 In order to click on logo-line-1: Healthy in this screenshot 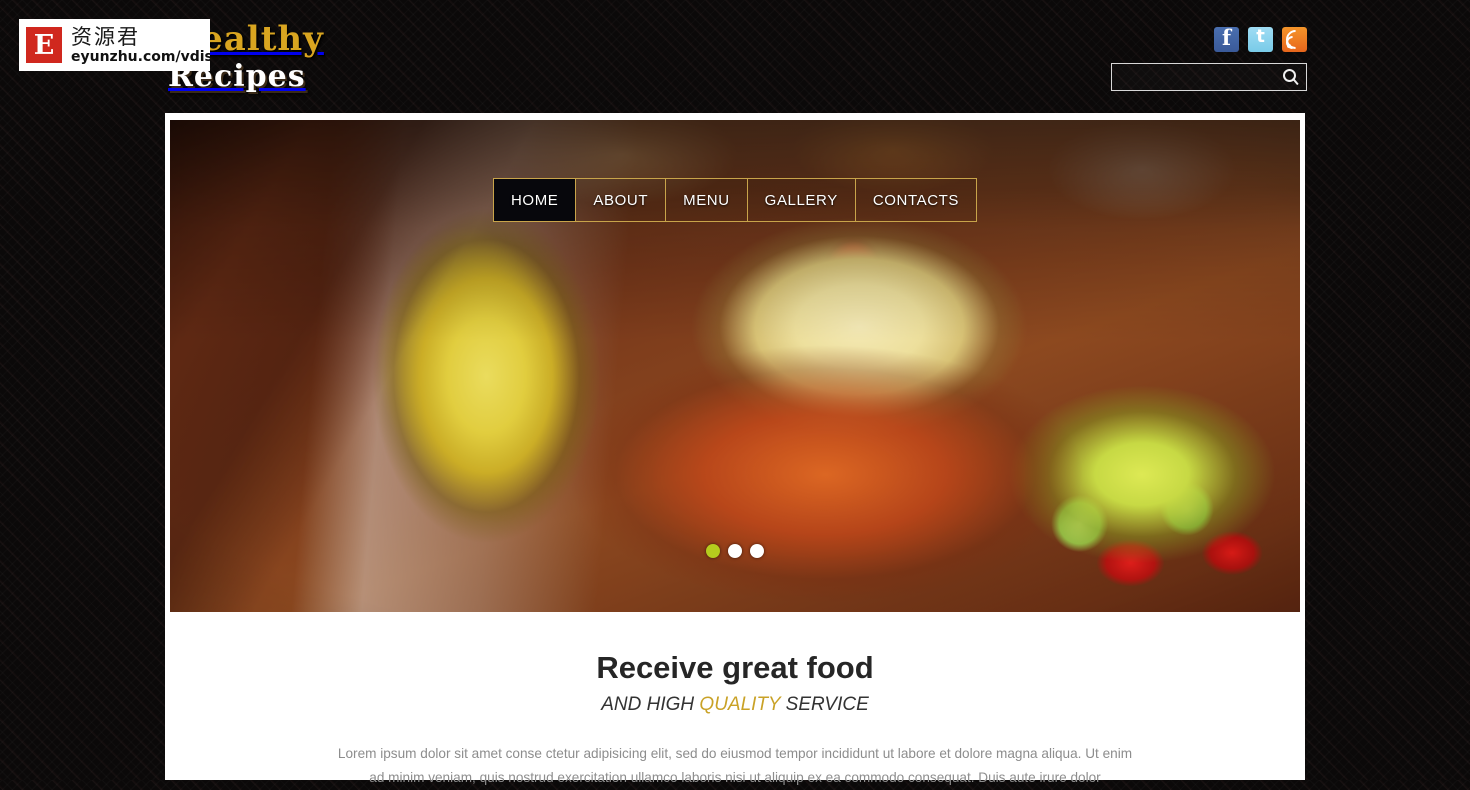, I will do `click(246, 39)`.